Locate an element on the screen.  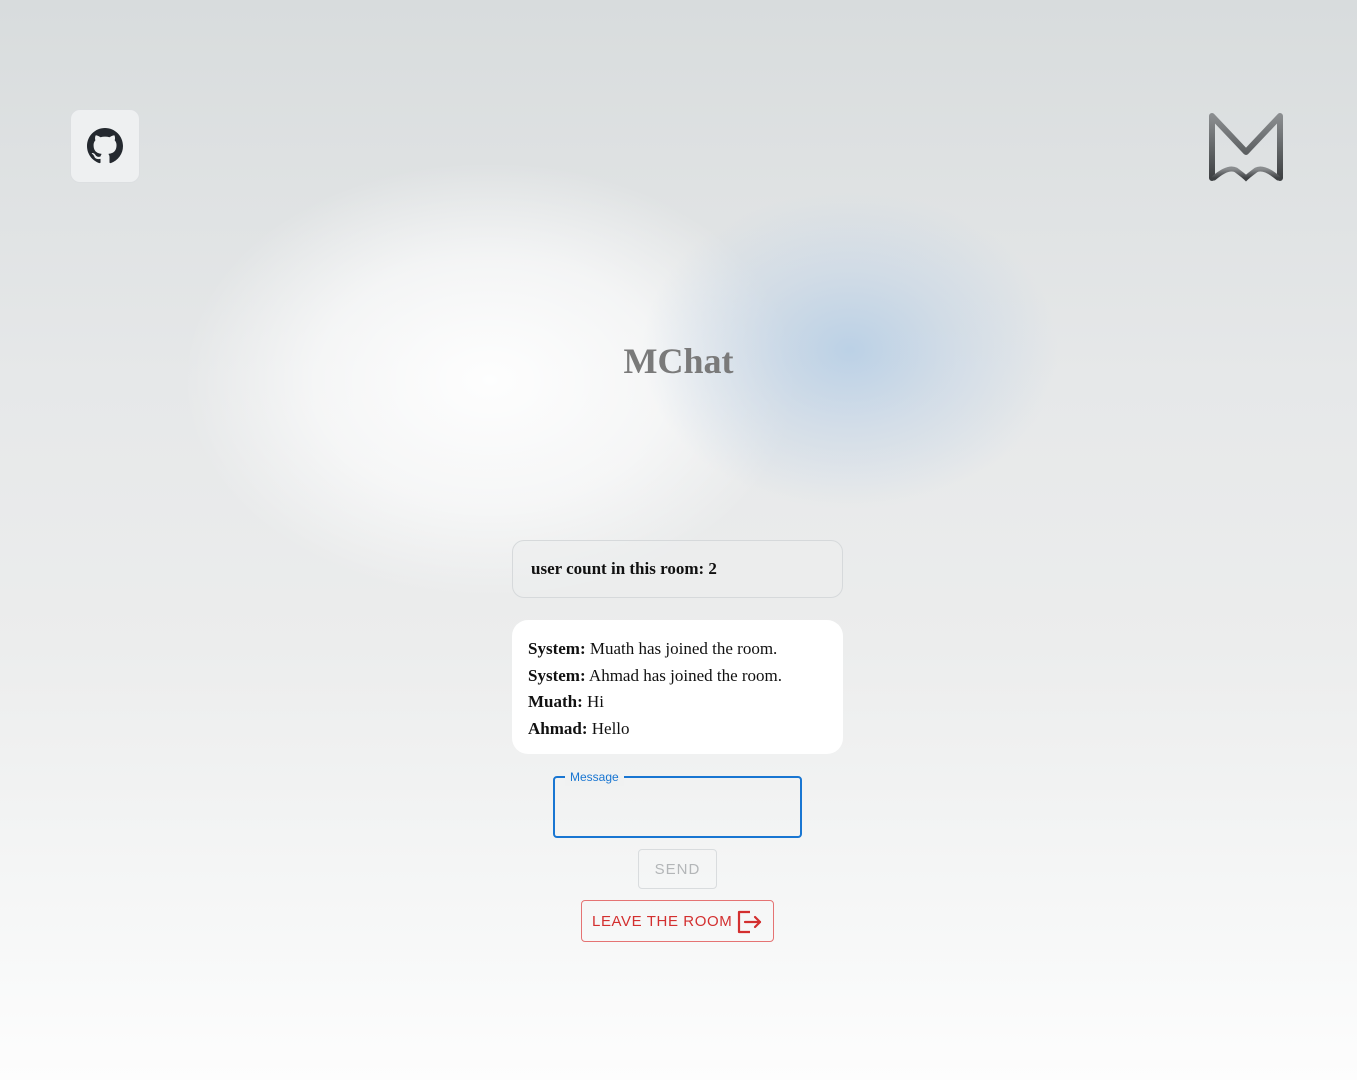
message-text: Hello is located at coordinates (608, 728).